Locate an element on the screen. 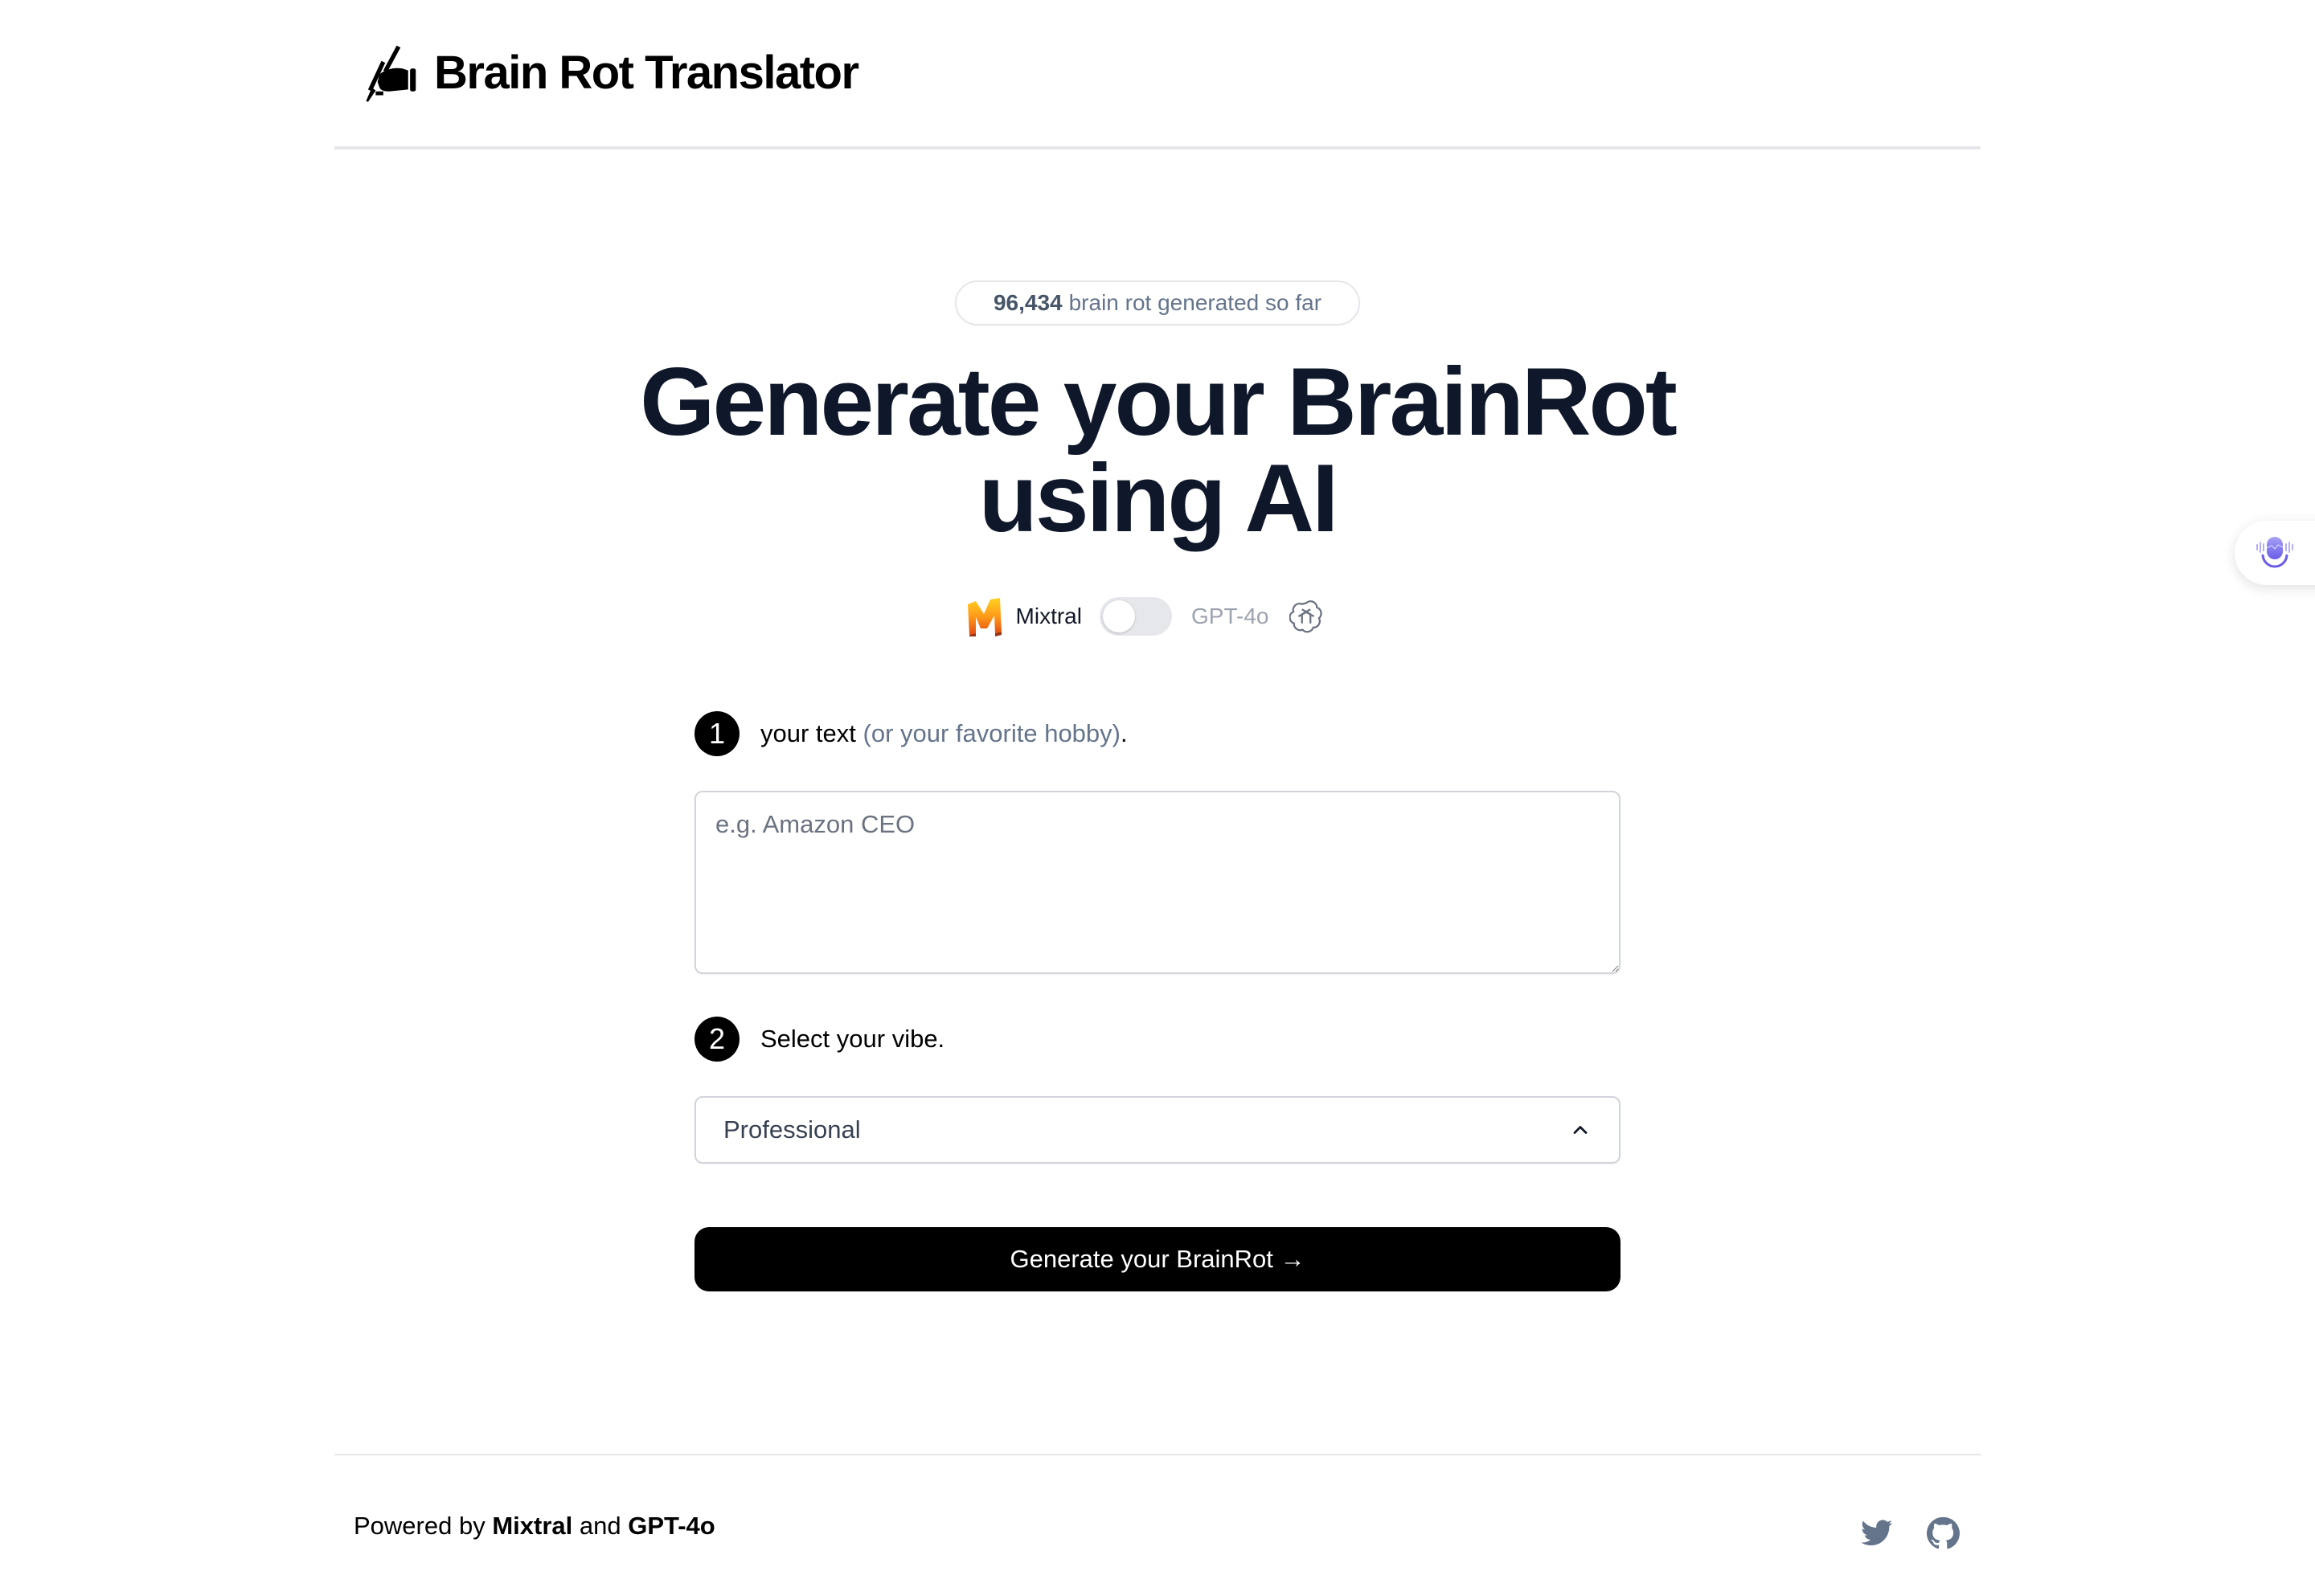  vibe-select-value: Professional is located at coordinates (792, 1129).